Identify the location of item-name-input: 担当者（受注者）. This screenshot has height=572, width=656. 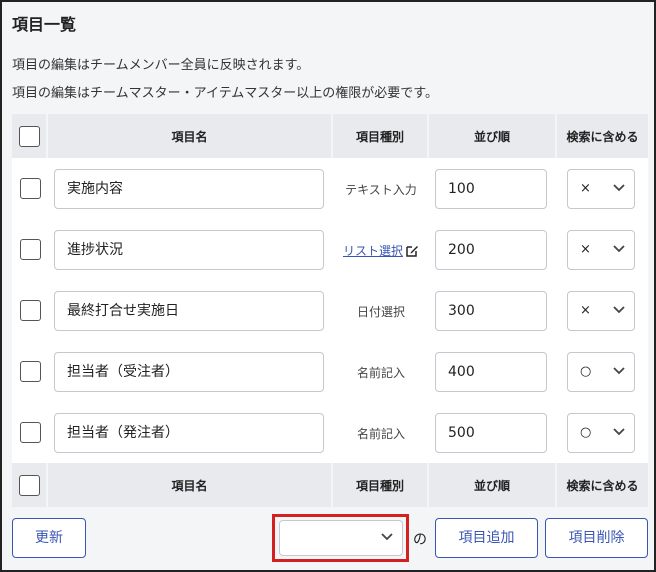
(189, 371).